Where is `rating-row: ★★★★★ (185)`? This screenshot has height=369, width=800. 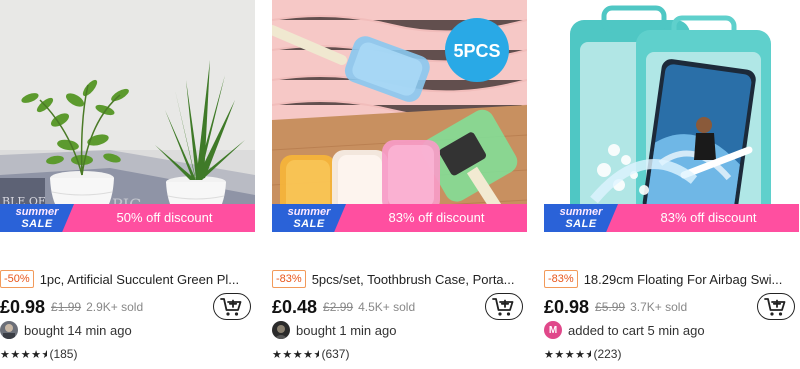
rating-row: ★★★★★ (185) is located at coordinates (38, 354).